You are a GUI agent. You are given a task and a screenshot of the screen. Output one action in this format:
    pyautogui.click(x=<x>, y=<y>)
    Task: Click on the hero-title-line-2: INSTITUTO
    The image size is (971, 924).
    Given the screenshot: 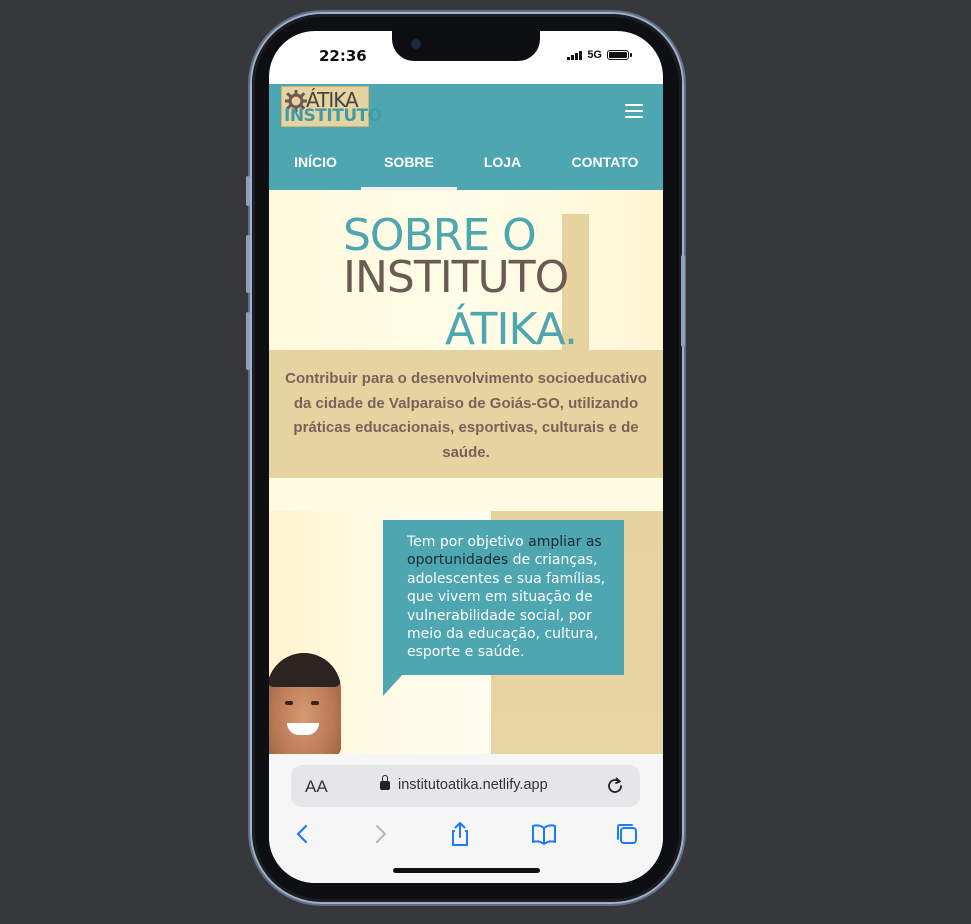 What is the action you would take?
    pyautogui.click(x=456, y=277)
    